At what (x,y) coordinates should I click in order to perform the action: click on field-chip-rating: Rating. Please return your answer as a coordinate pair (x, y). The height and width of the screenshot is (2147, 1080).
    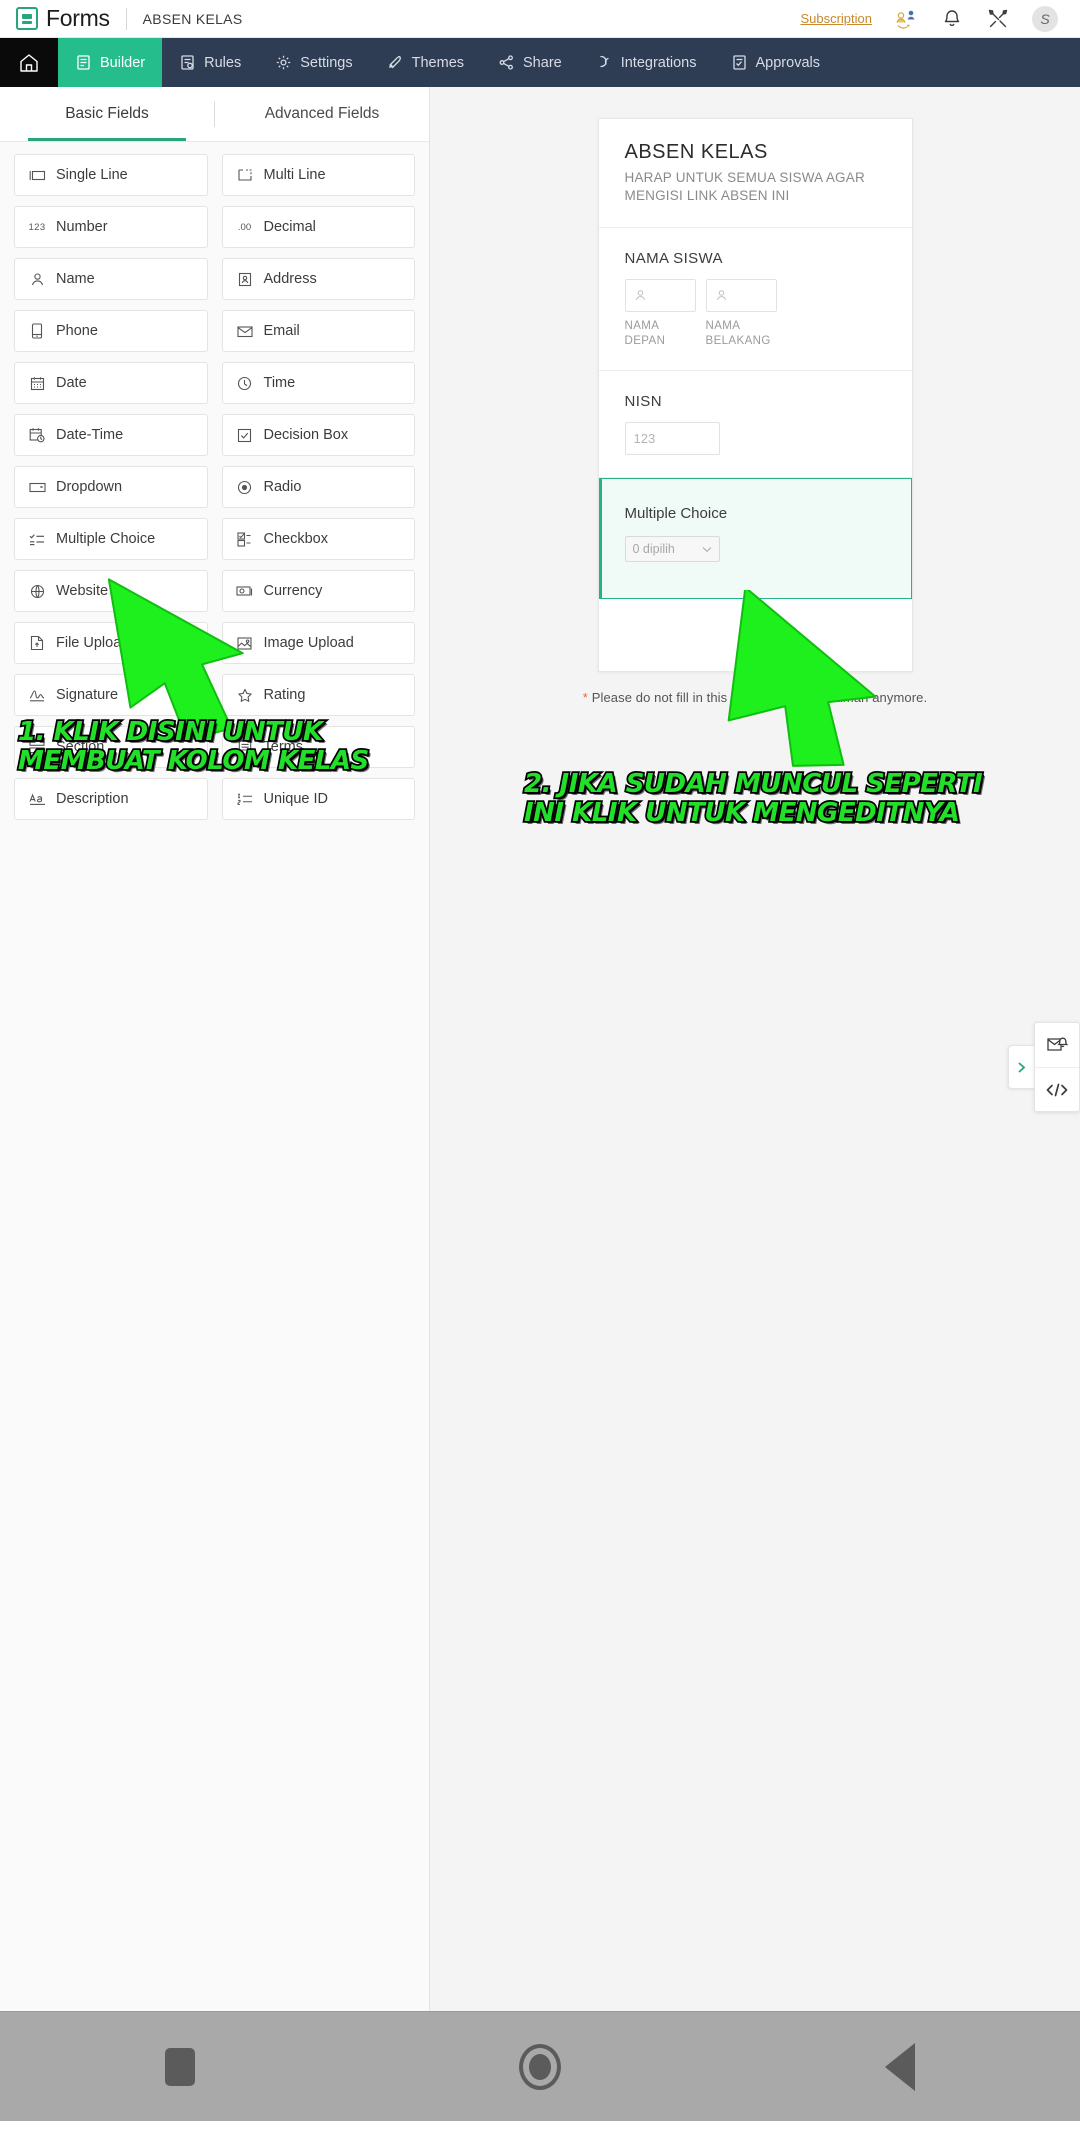
    Looking at the image, I should click on (318, 695).